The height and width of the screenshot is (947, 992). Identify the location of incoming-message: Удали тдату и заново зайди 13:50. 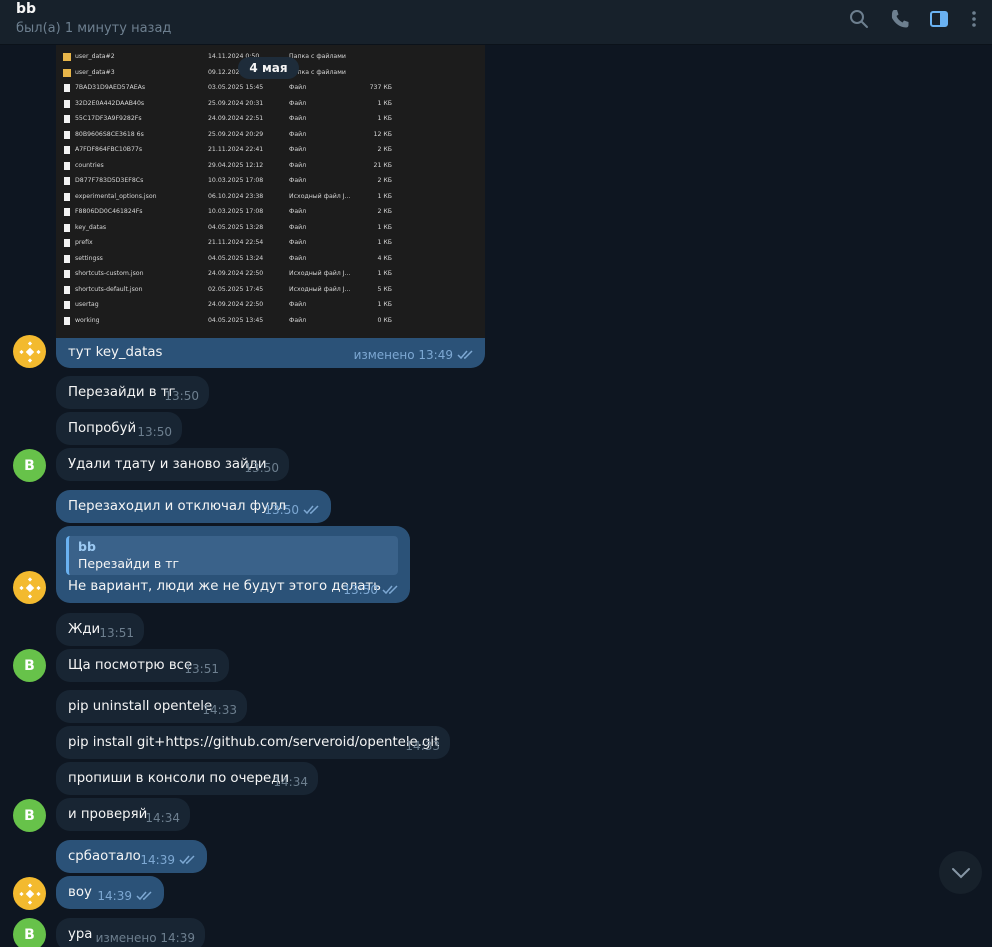
(172, 464).